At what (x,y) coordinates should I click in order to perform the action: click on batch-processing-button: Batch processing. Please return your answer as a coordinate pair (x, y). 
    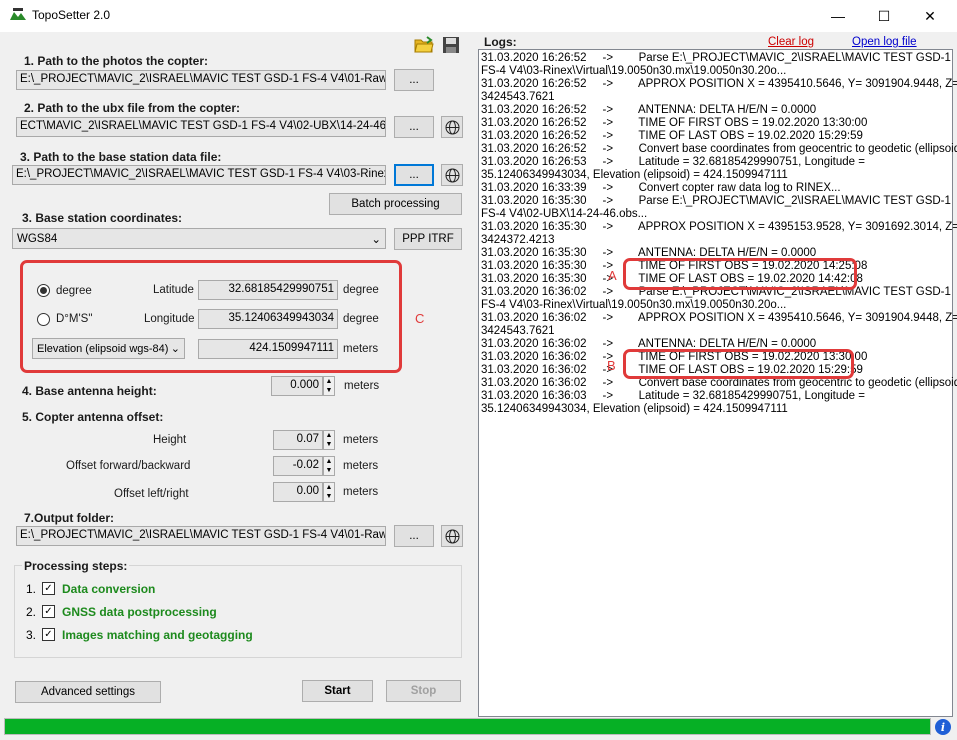
    Looking at the image, I should click on (395, 204).